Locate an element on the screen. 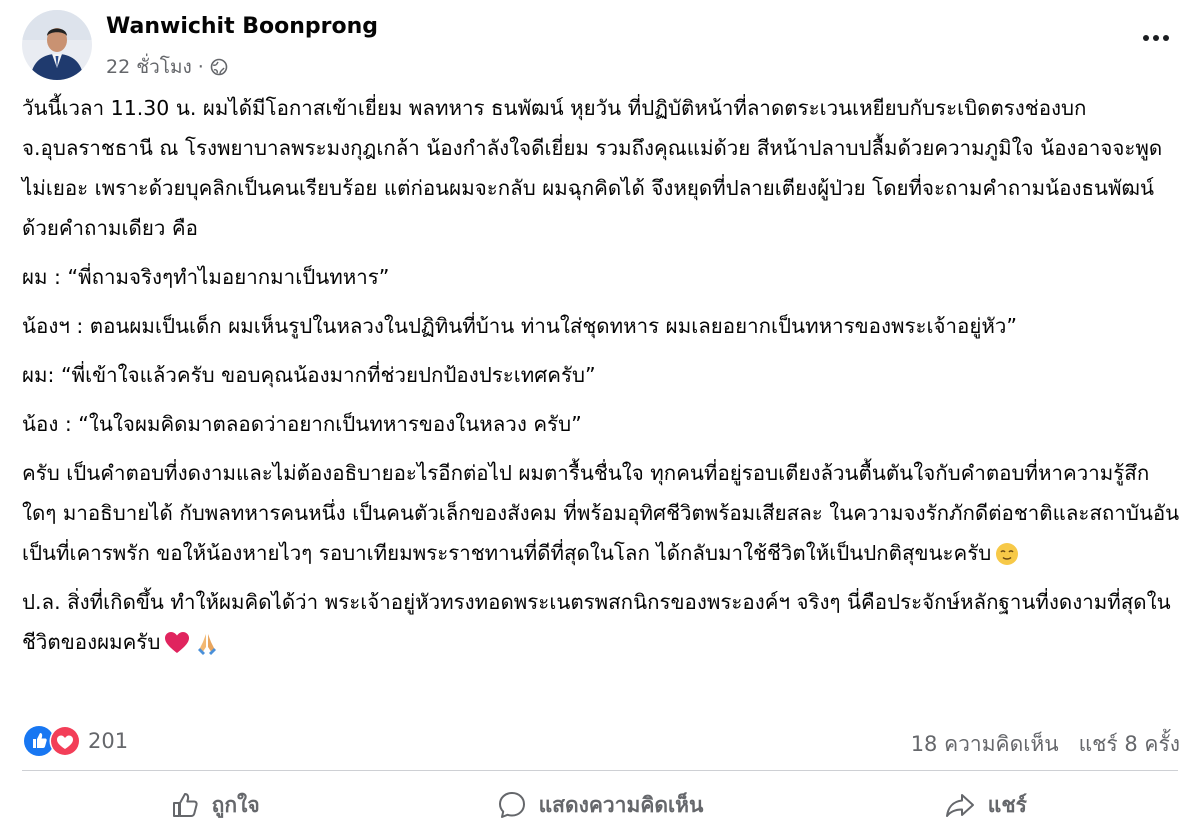 This screenshot has width=1200, height=840. avatar-image is located at coordinates (57, 45).